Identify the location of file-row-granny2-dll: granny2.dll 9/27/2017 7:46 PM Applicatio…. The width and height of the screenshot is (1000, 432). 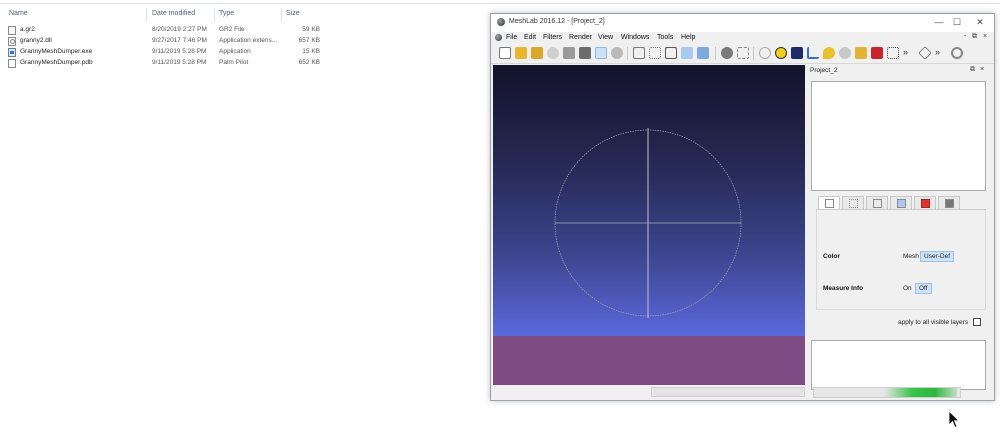
(171, 41).